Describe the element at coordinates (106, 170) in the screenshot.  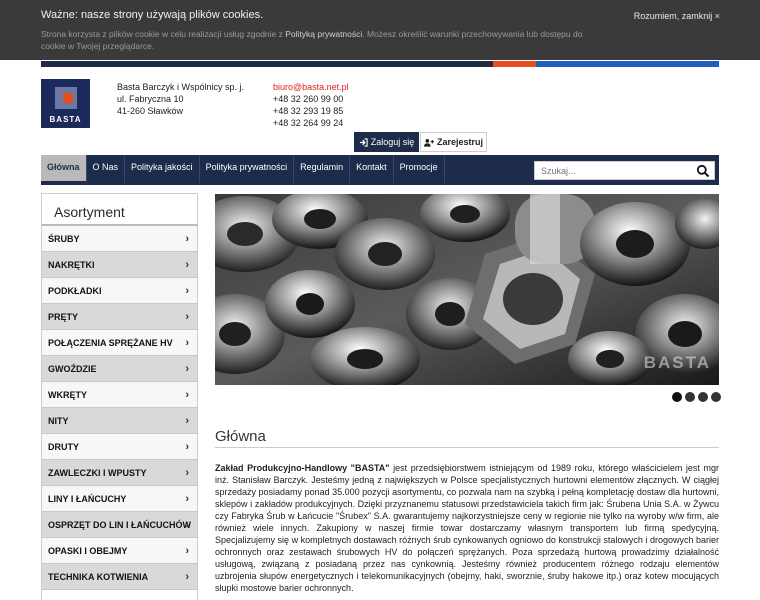
I see `nav-item-o-nas: O Nas` at that location.